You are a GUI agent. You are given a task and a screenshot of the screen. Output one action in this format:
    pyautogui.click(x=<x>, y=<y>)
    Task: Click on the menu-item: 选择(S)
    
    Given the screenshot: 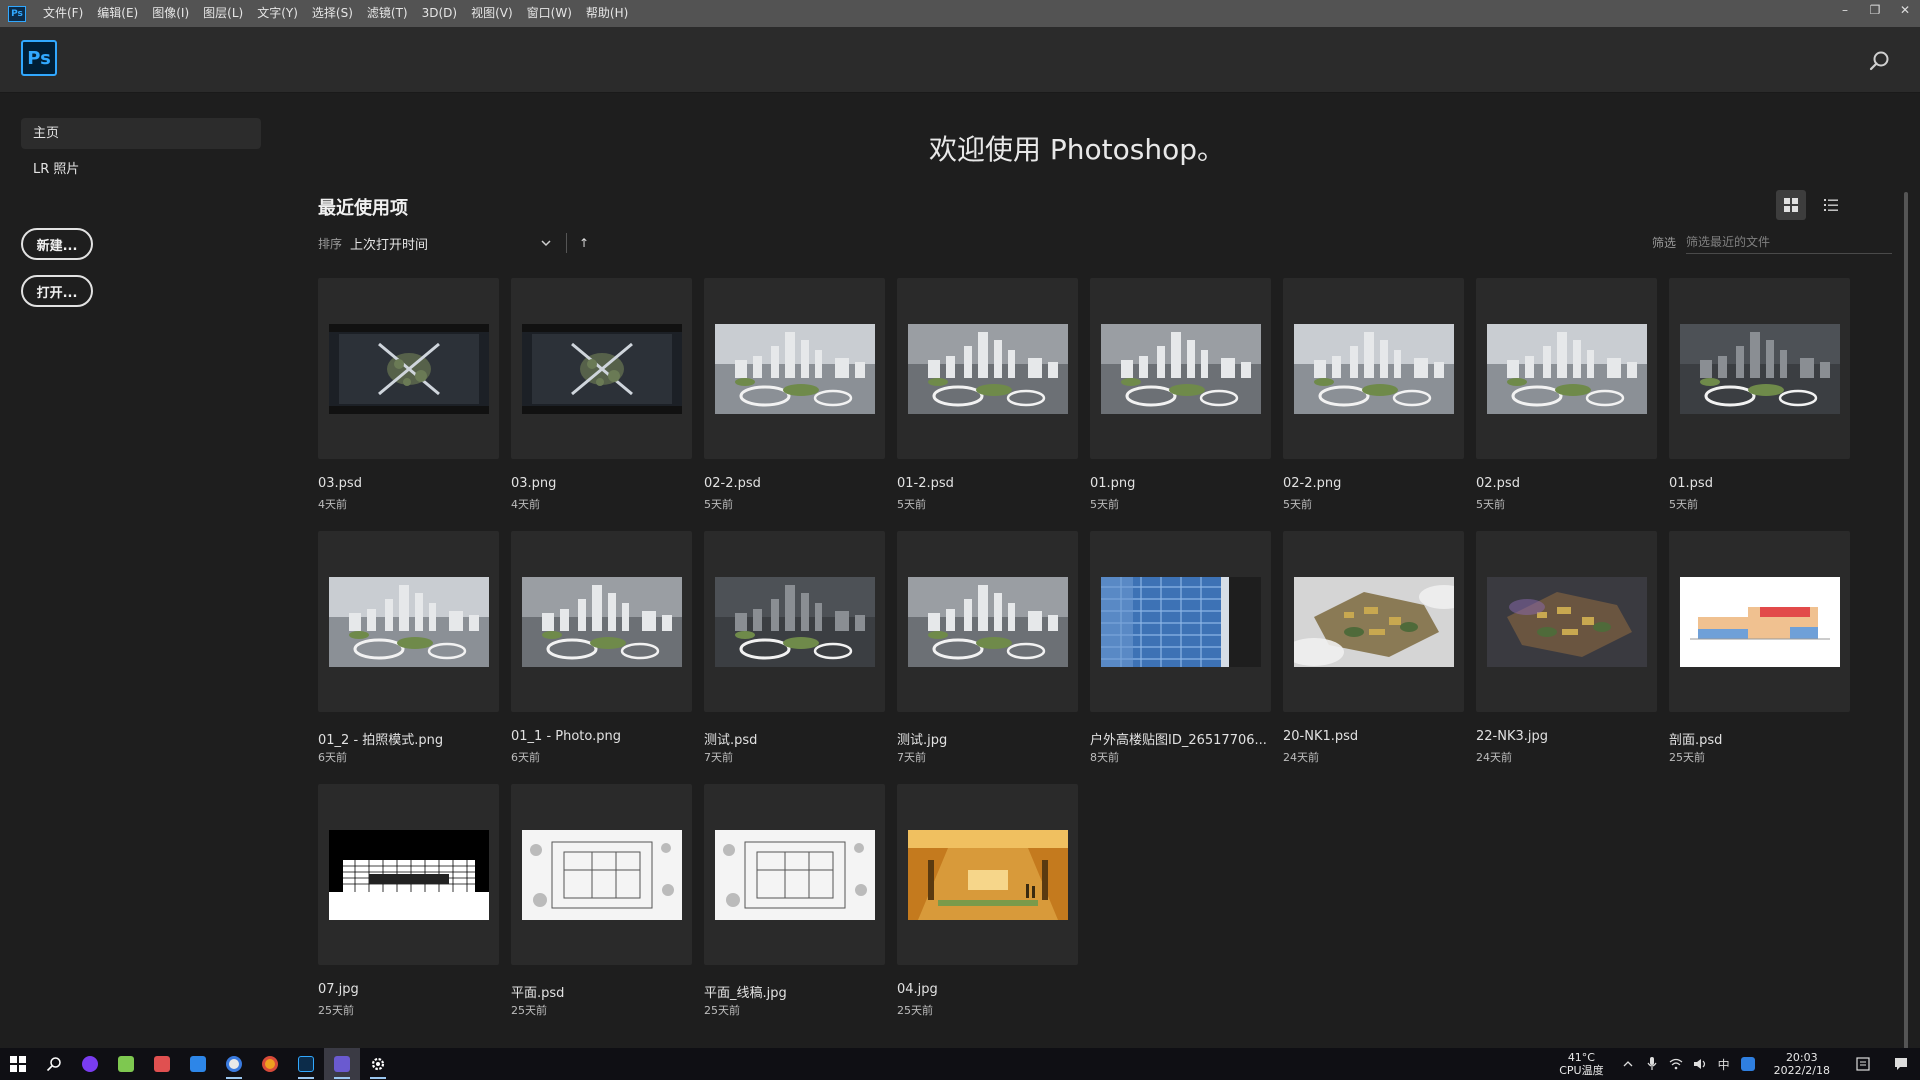 What is the action you would take?
    pyautogui.click(x=332, y=13)
    